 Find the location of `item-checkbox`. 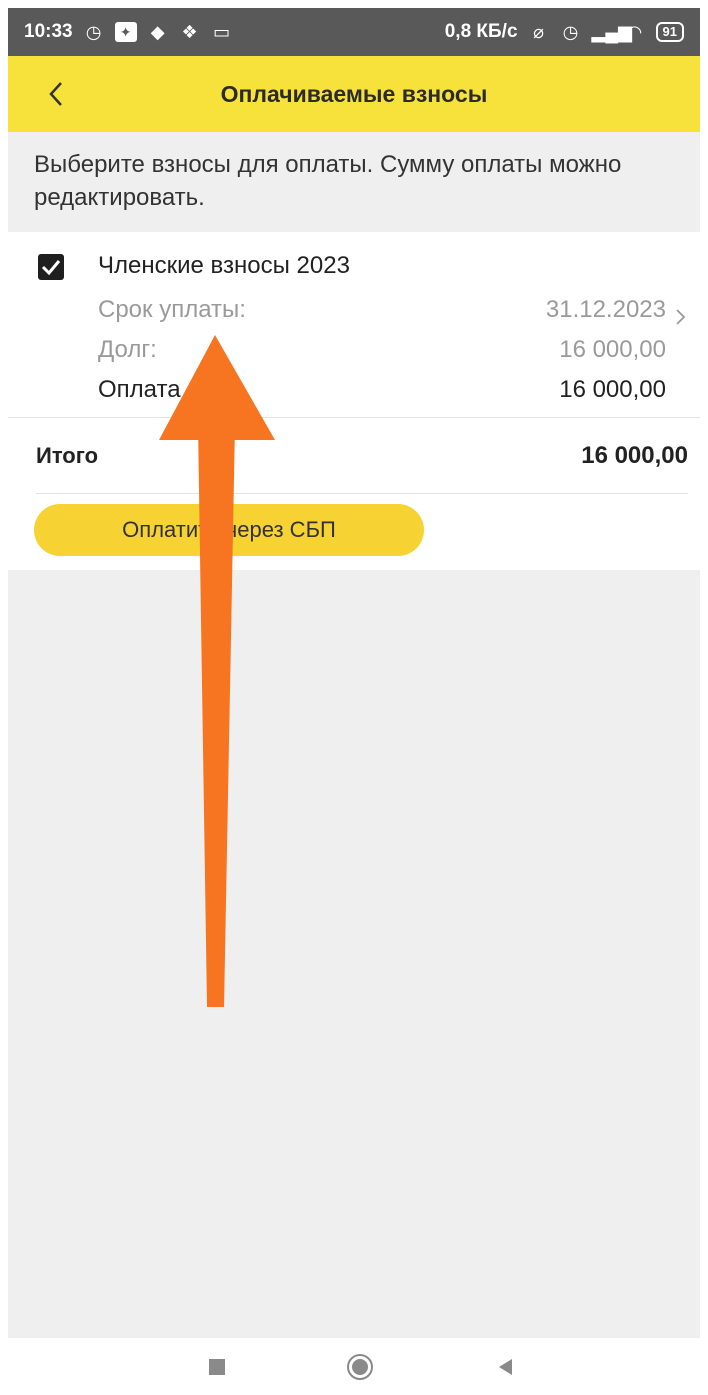

item-checkbox is located at coordinates (51, 267).